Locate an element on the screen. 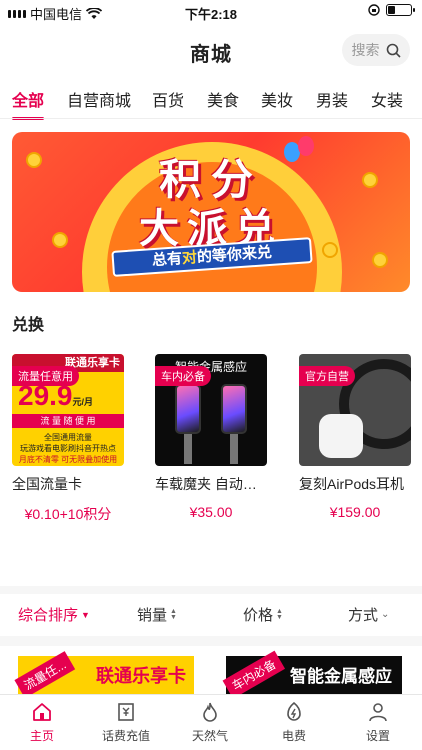  tabbar-label: 话费充值 is located at coordinates (125, 736).